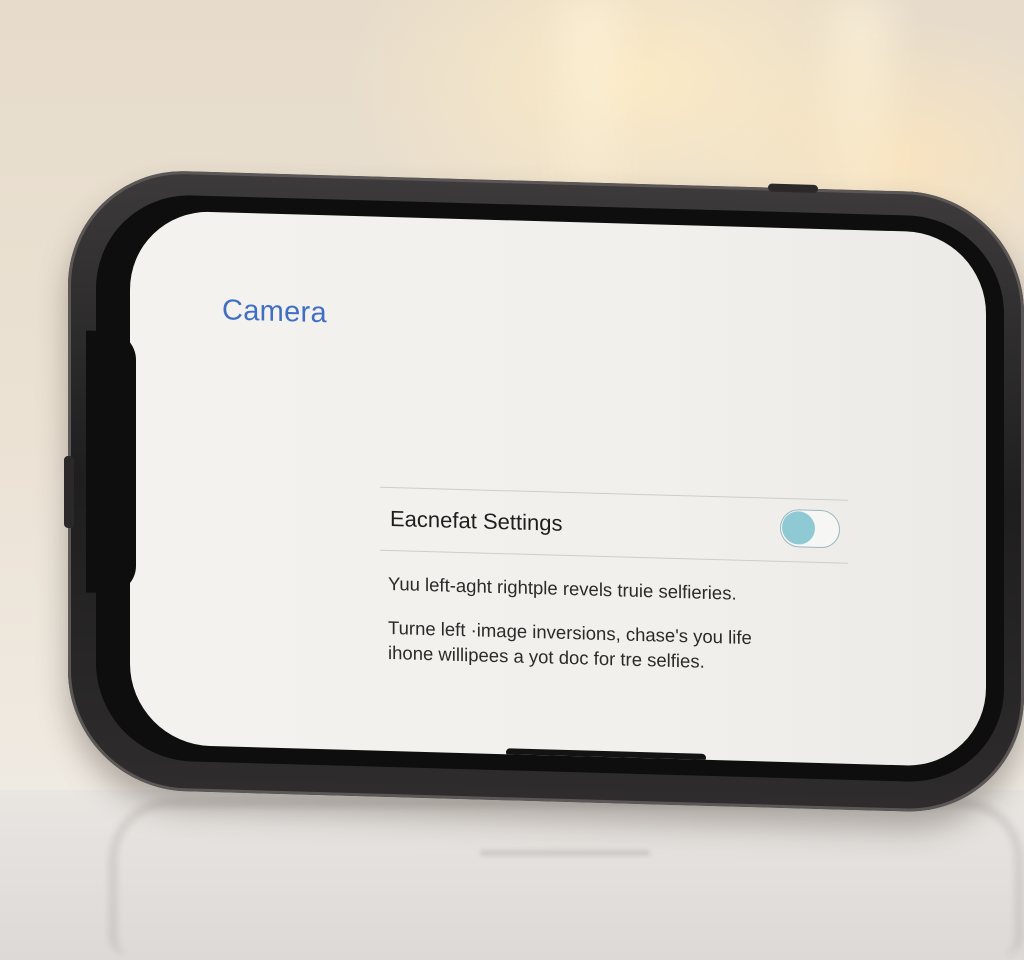  What do you see at coordinates (614, 525) in the screenshot?
I see `settings-row: Eacnefat Settings` at bounding box center [614, 525].